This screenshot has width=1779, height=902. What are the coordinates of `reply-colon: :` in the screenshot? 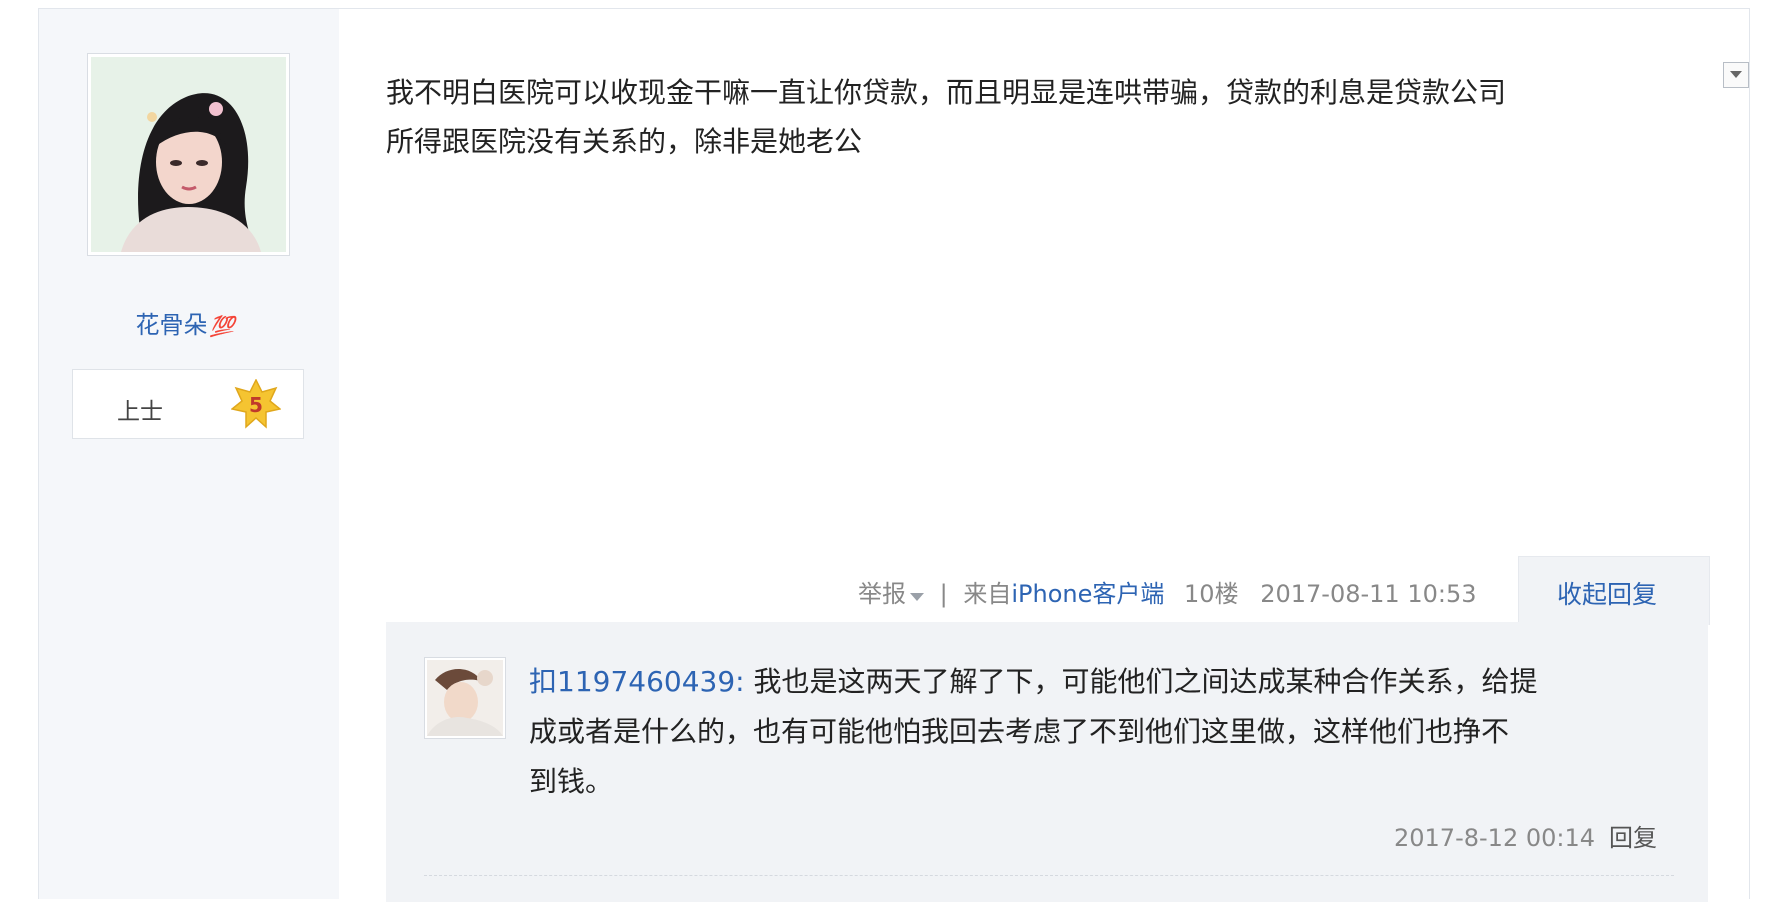 It's located at (740, 681).